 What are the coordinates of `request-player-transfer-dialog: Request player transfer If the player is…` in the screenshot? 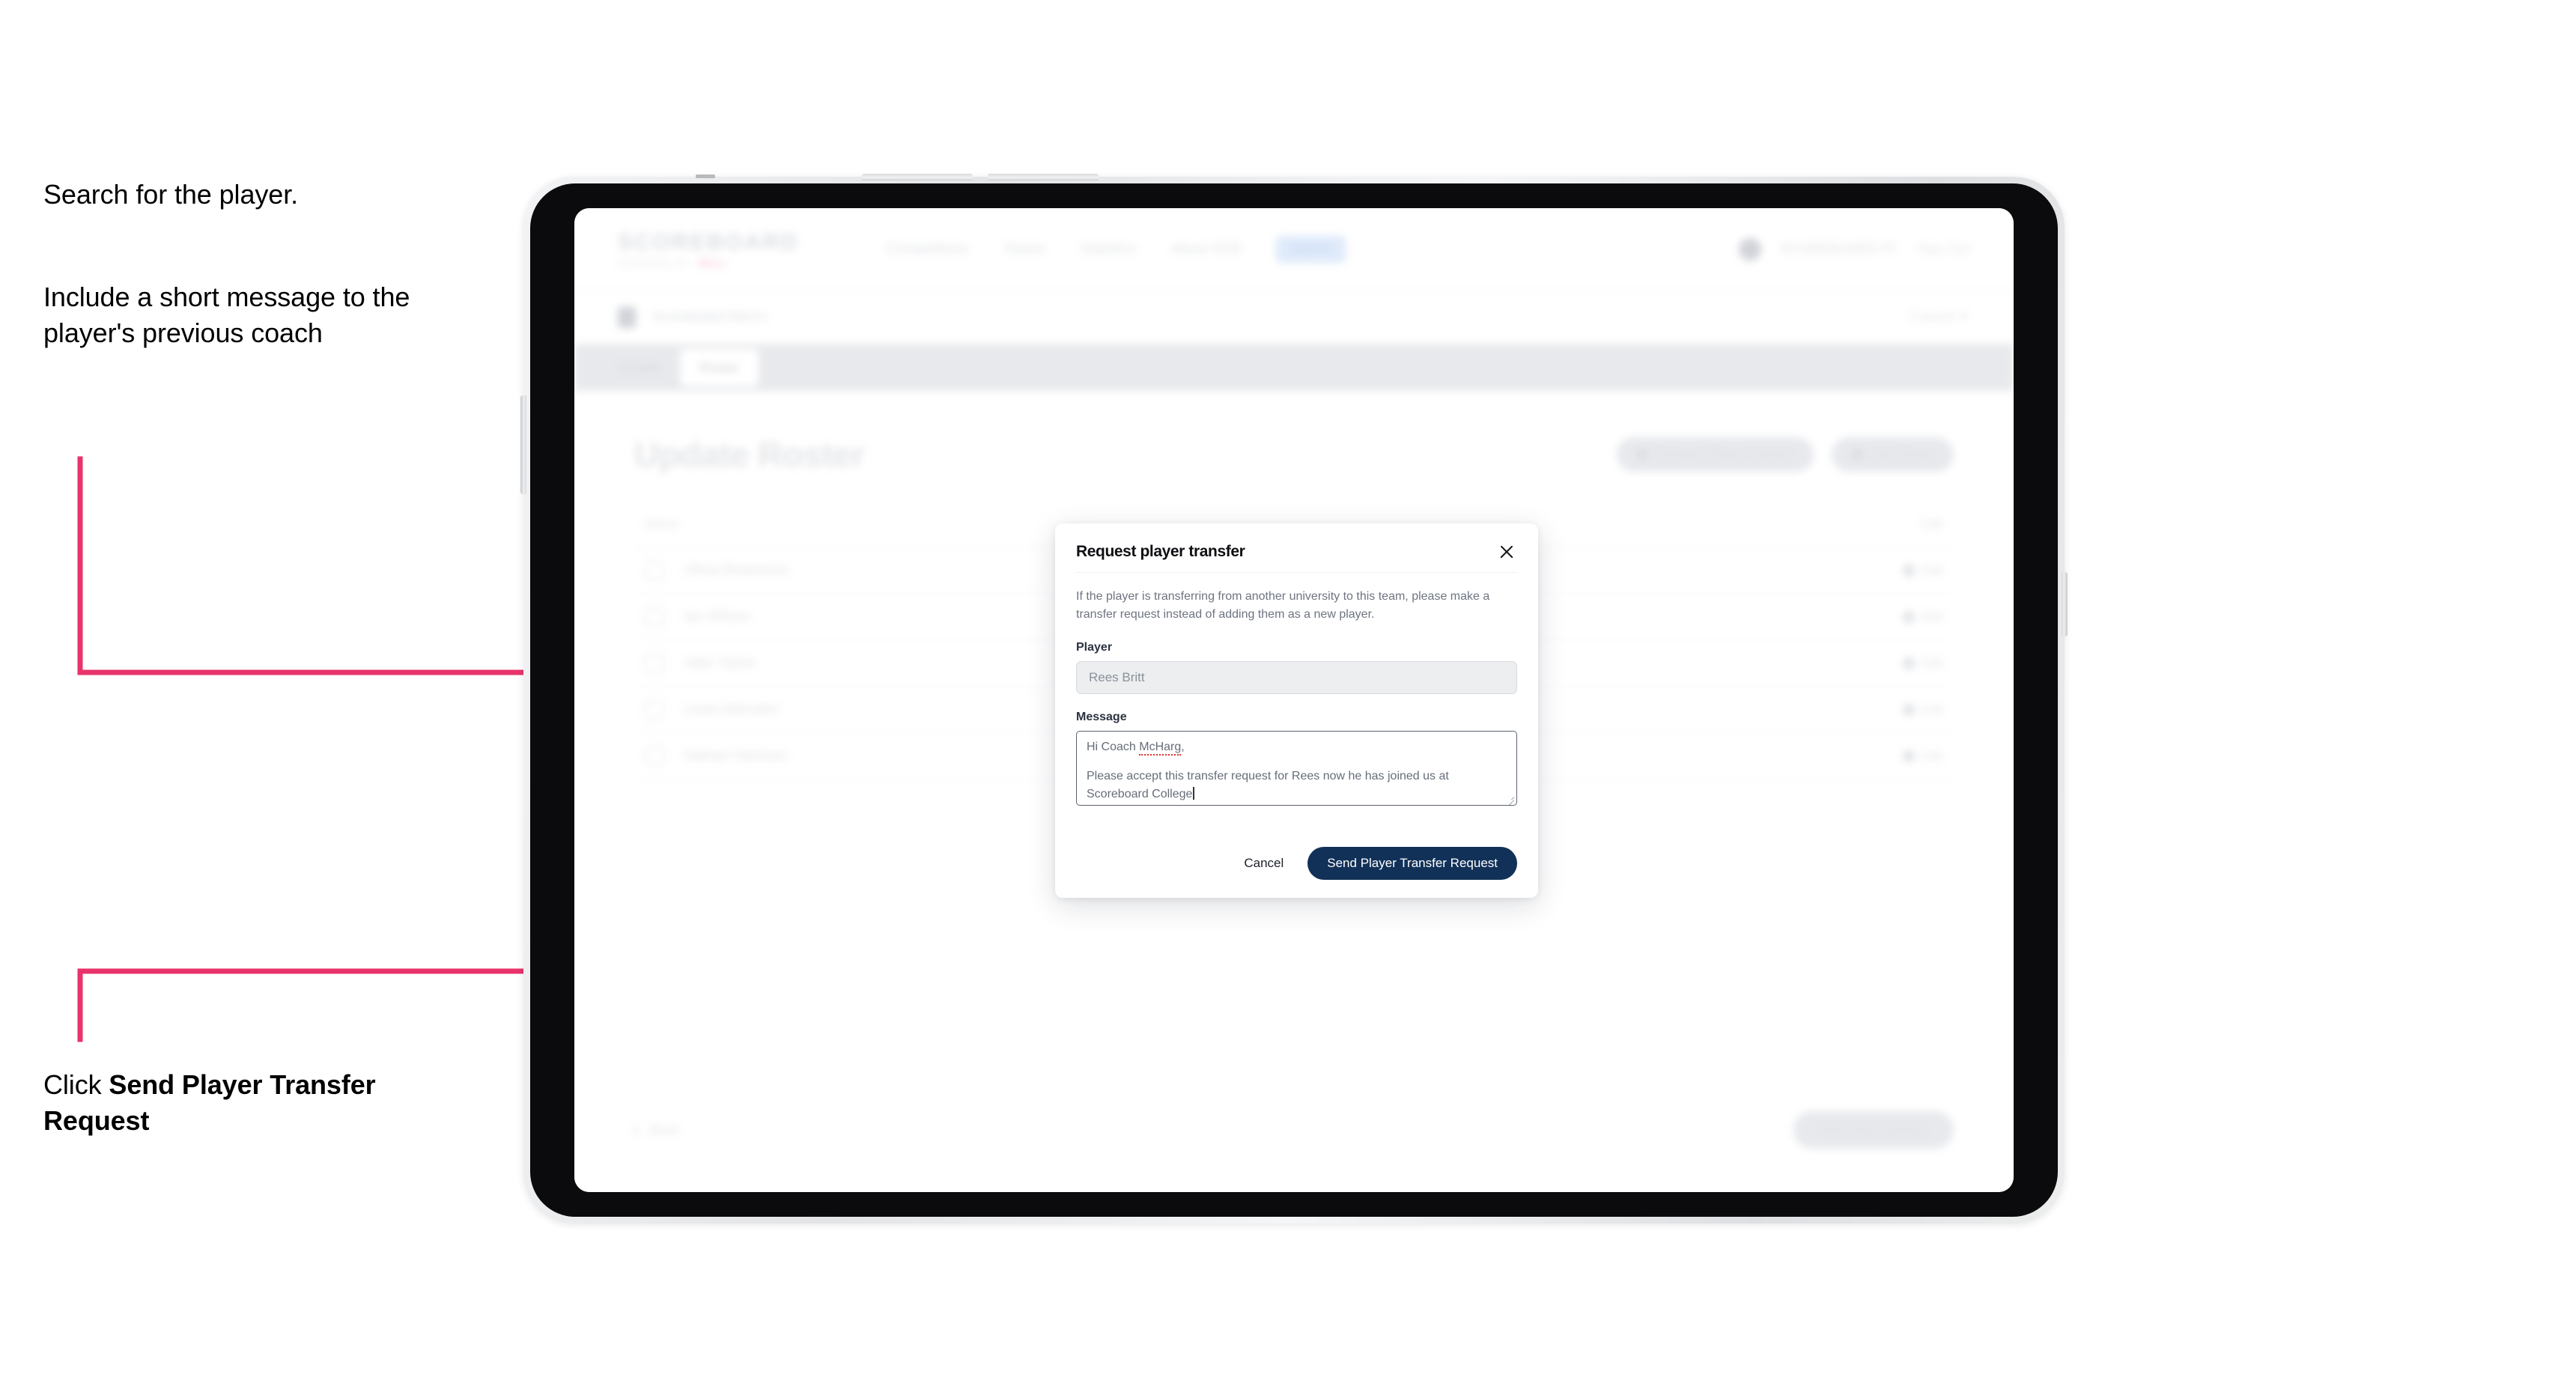 It's located at (1296, 710).